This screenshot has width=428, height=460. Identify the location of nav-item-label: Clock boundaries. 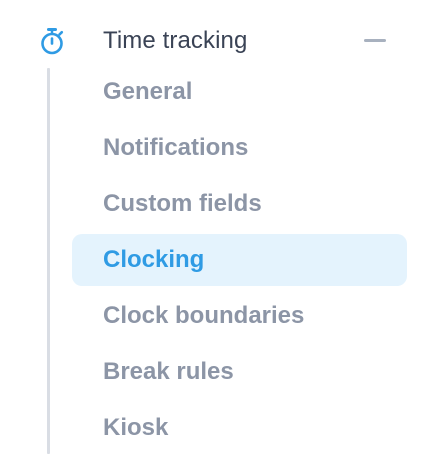
(204, 315).